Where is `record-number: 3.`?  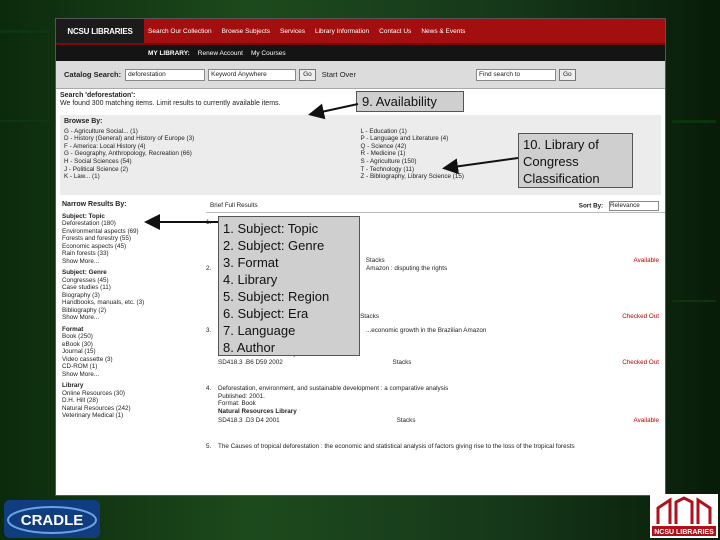 record-number: 3. is located at coordinates (209, 330).